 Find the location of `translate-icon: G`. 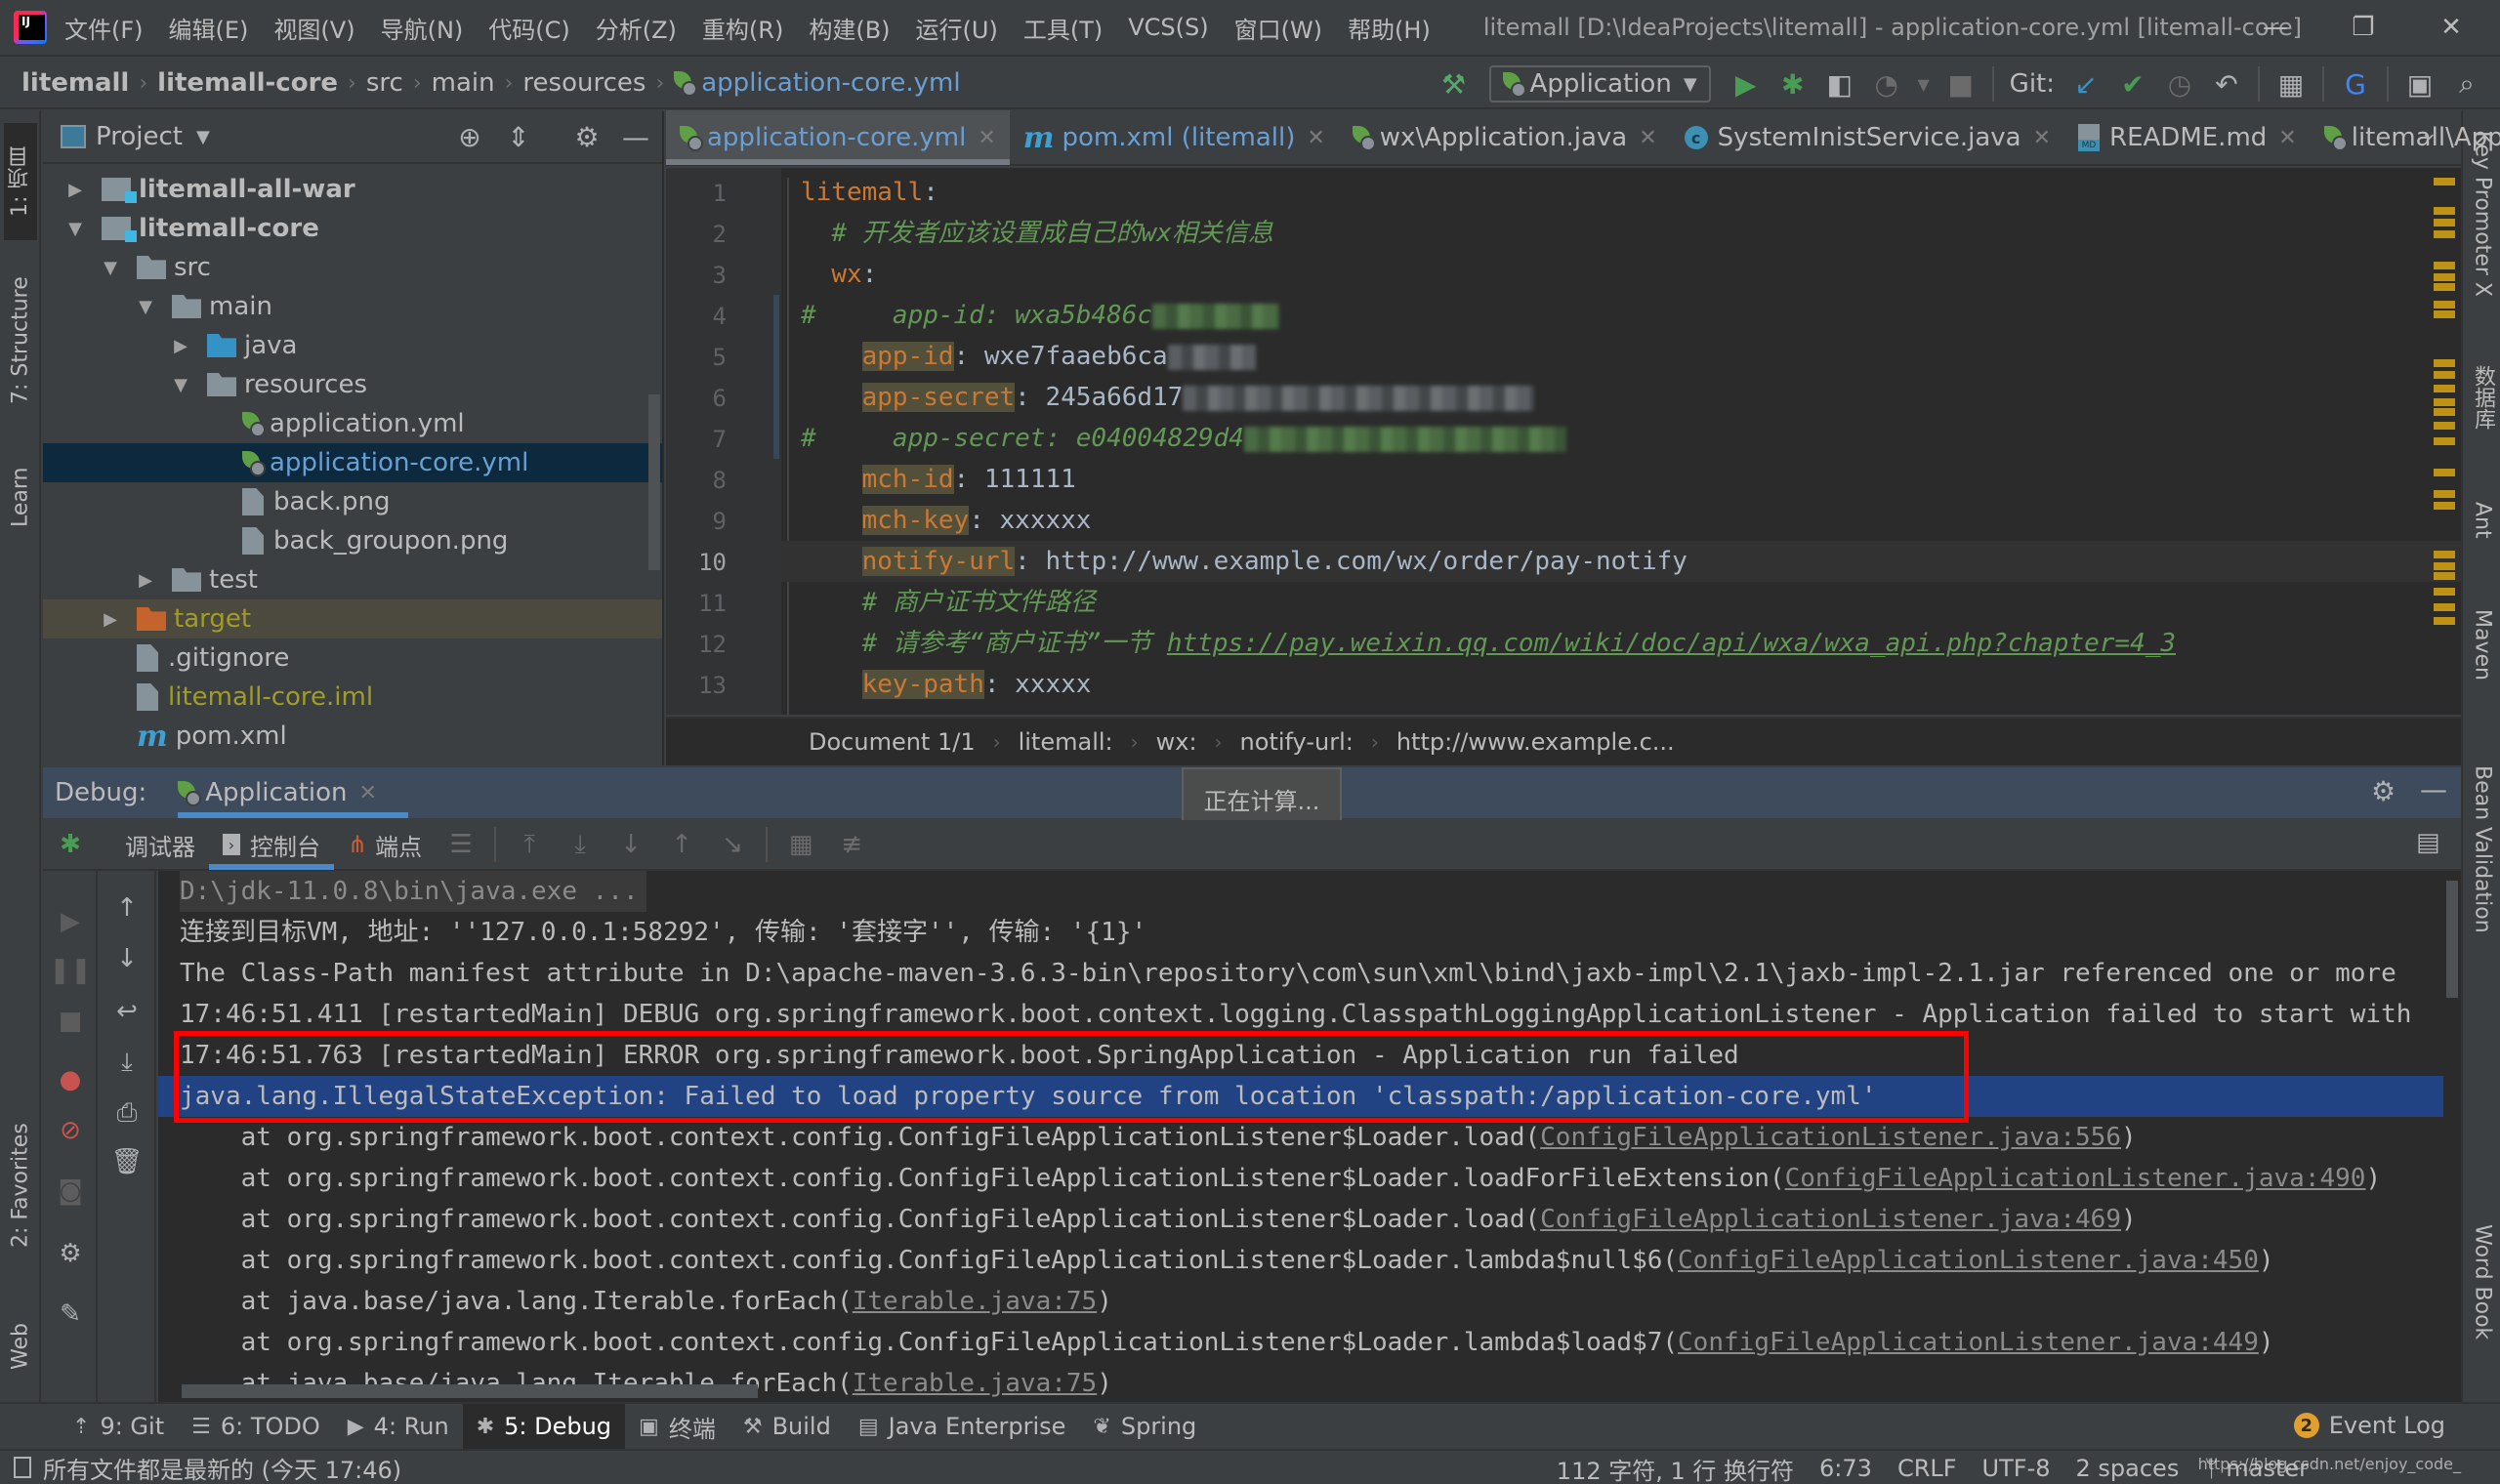

translate-icon: G is located at coordinates (2355, 84).